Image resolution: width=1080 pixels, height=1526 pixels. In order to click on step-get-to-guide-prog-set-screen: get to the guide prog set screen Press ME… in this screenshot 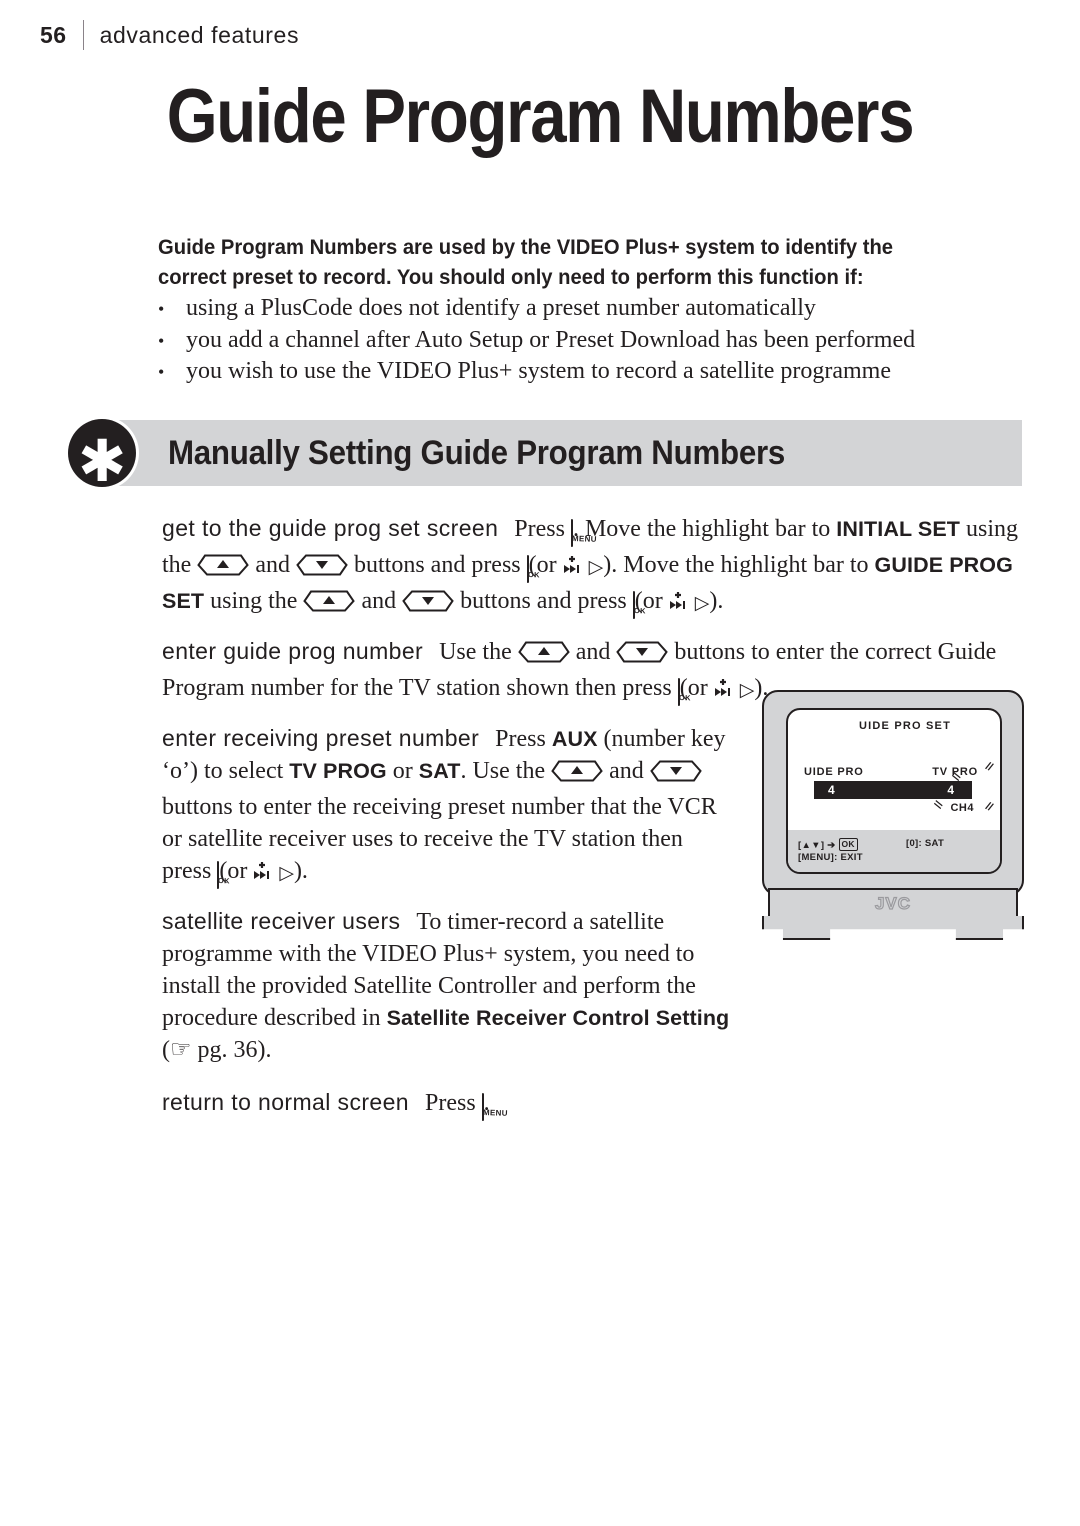, I will do `click(593, 566)`.